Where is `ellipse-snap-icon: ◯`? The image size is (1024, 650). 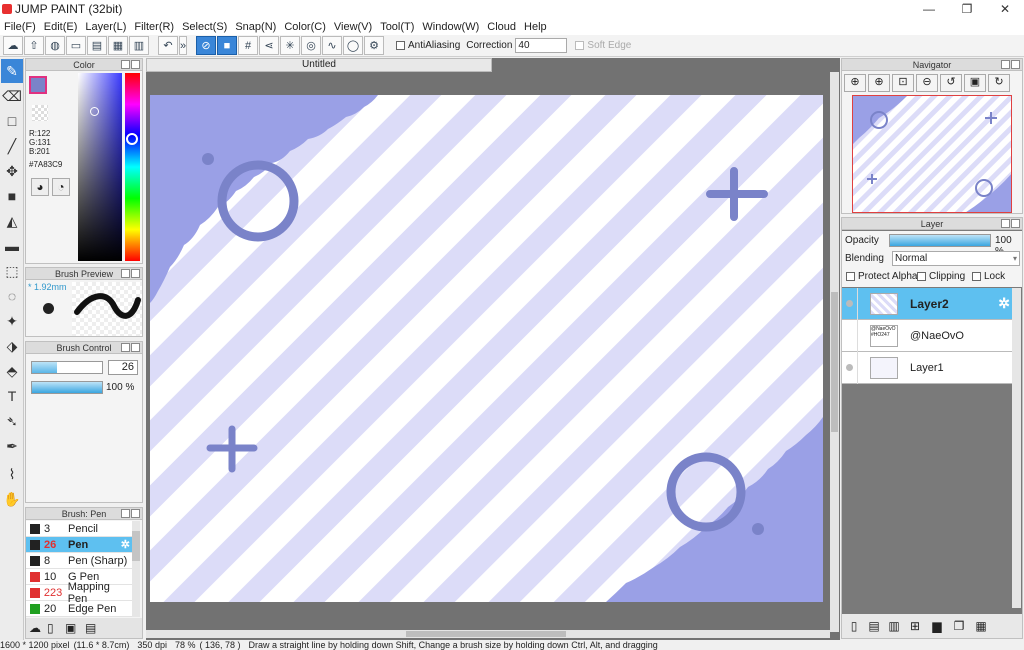
ellipse-snap-icon: ◯ is located at coordinates (353, 45).